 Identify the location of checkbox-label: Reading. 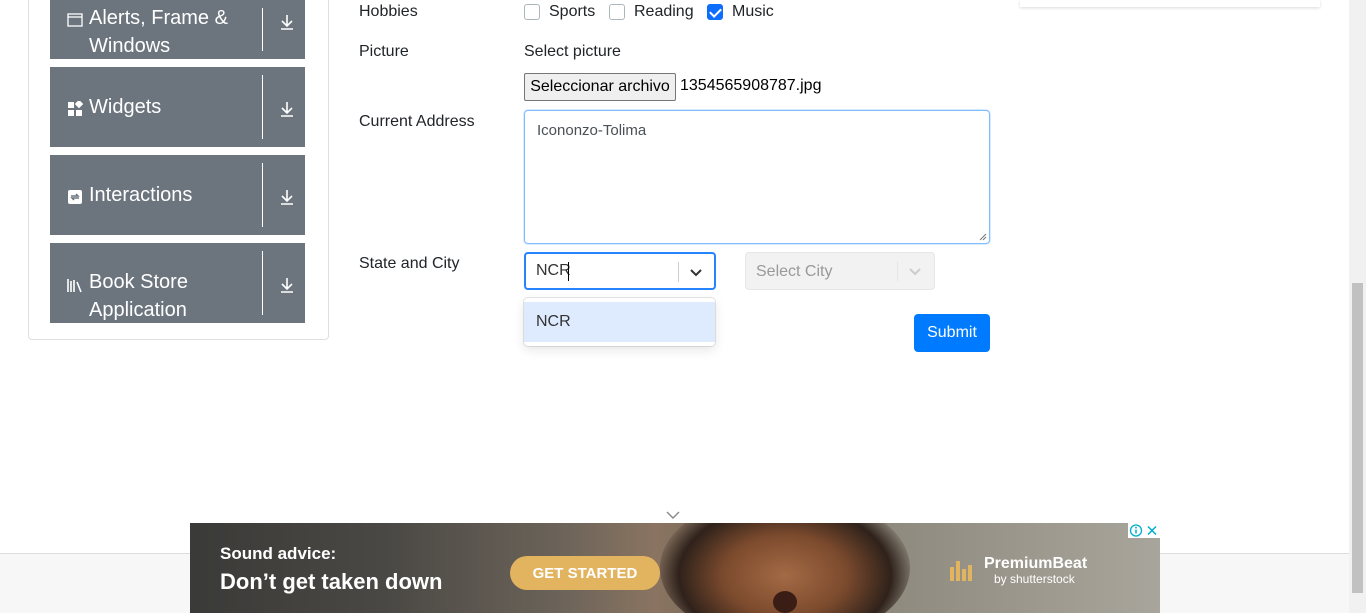
(664, 11).